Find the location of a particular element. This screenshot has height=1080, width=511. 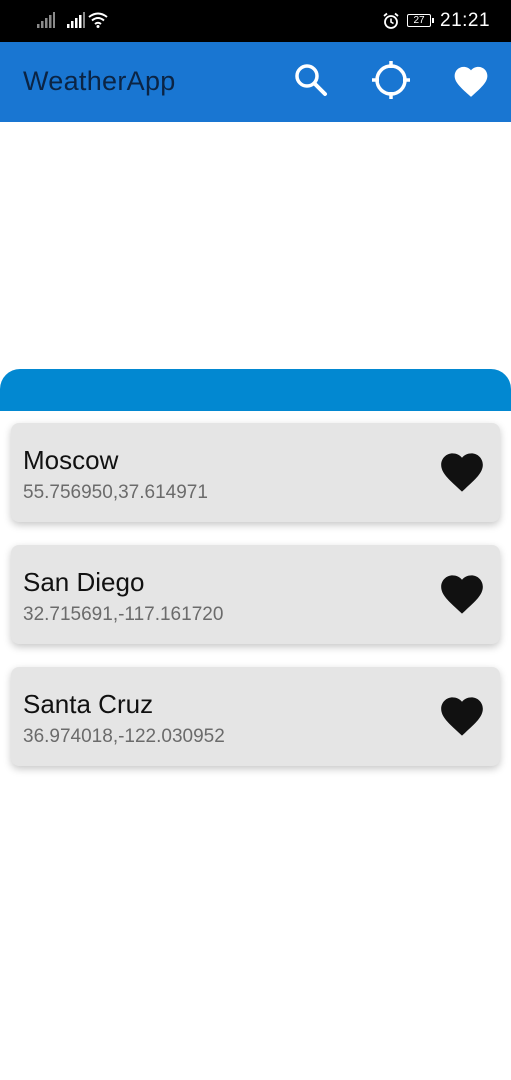

city-name: Moscow is located at coordinates (71, 460).